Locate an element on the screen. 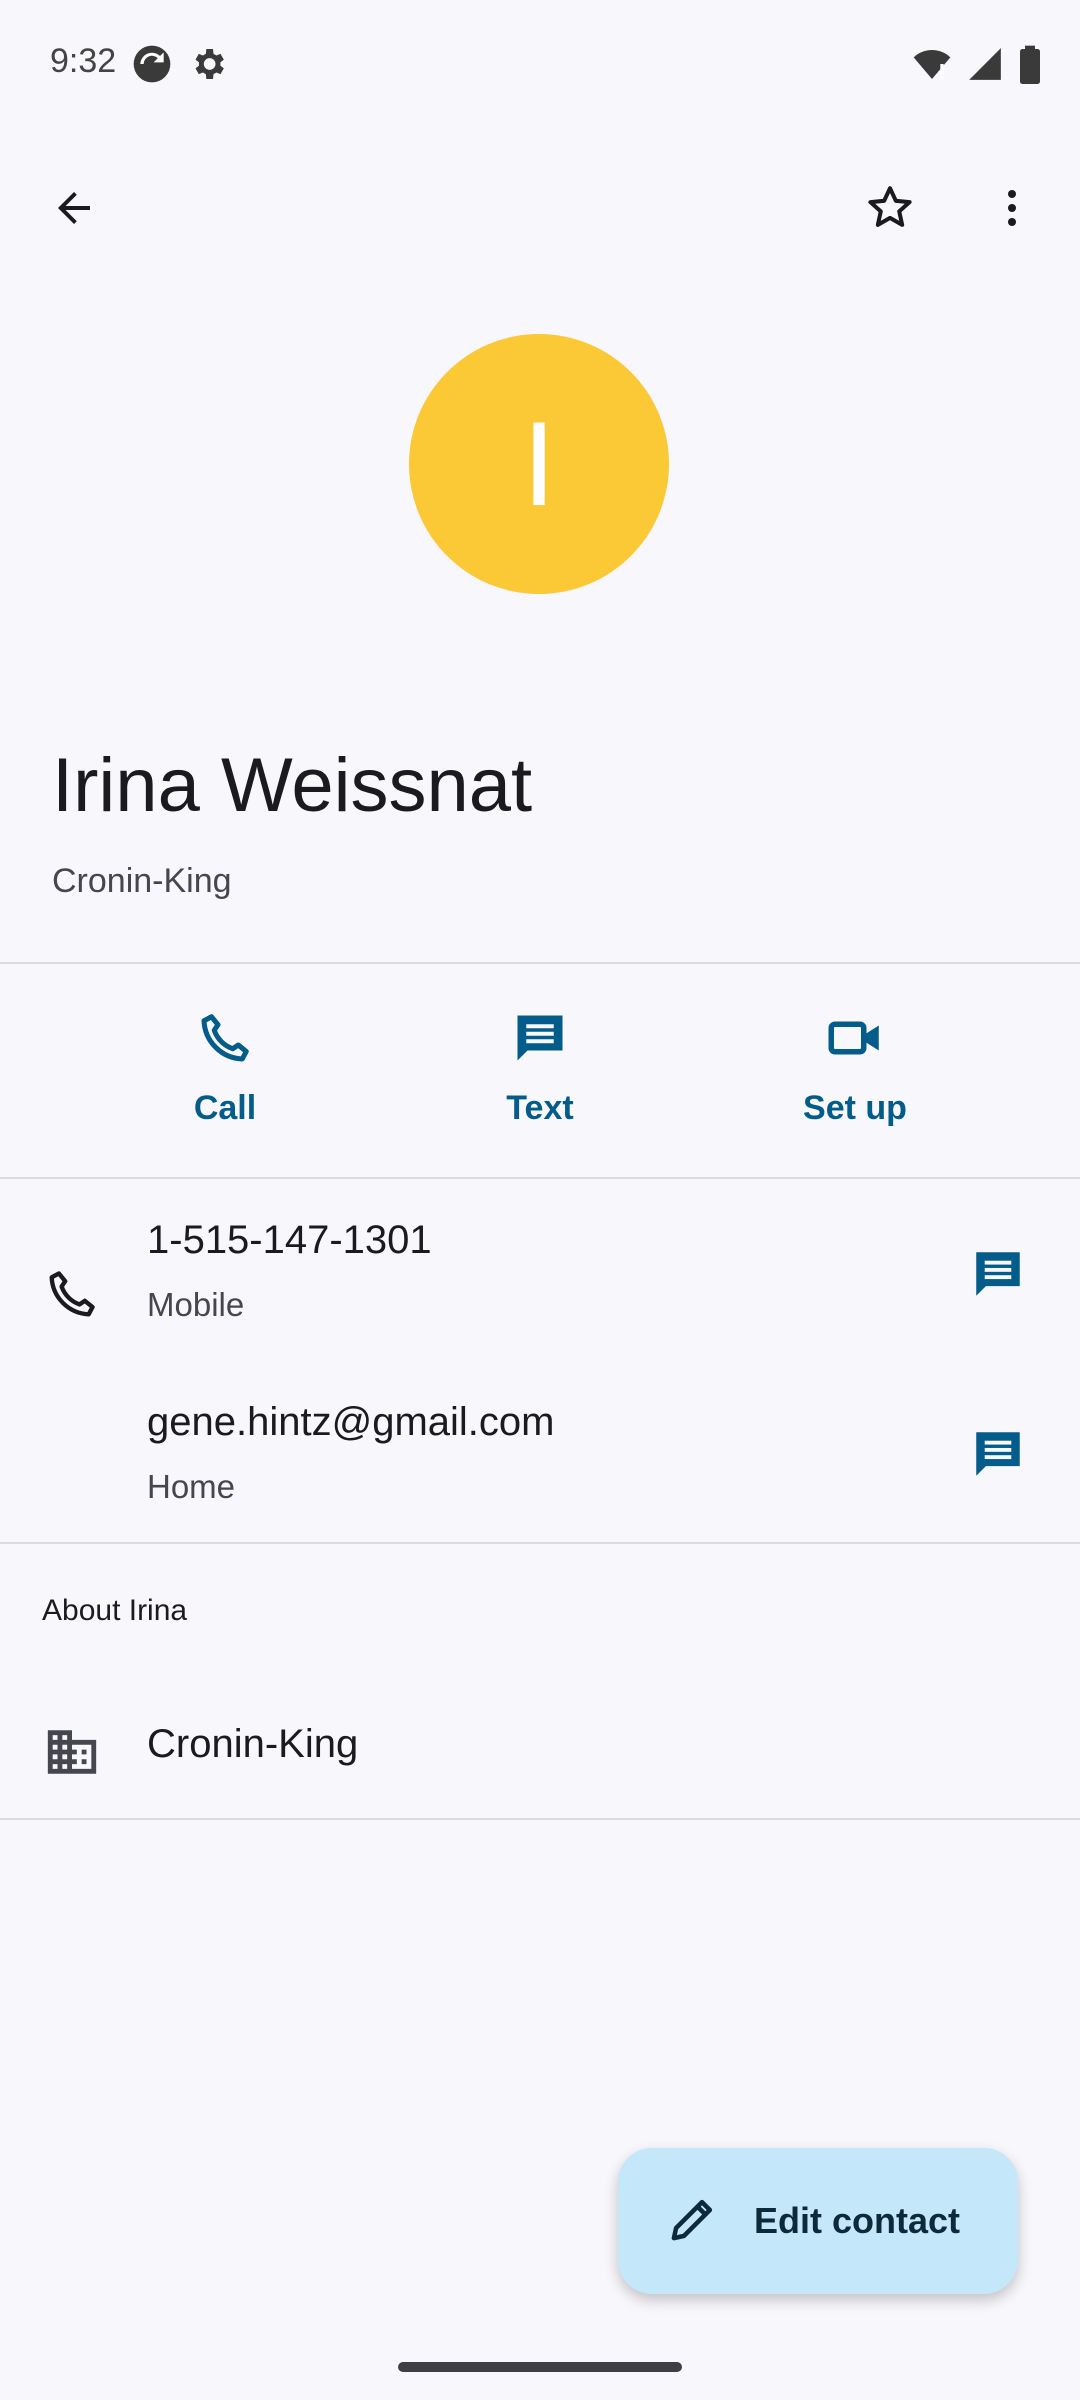  about-section-title: About Irina is located at coordinates (115, 1610).